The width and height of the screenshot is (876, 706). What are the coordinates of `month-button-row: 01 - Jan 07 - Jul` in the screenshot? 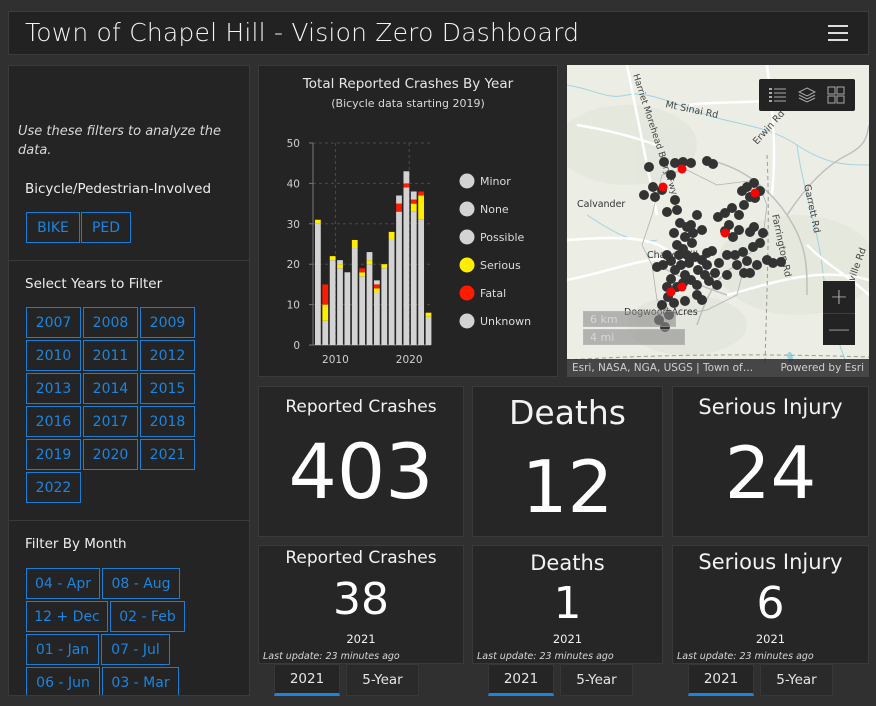 It's located at (105, 649).